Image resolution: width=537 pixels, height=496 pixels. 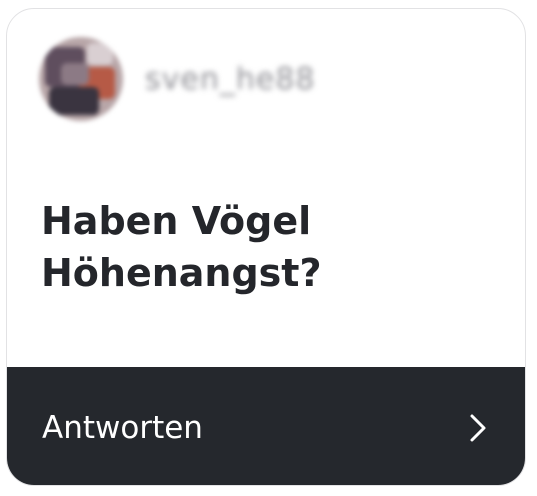 What do you see at coordinates (230, 79) in the screenshot?
I see `username: sven_he88` at bounding box center [230, 79].